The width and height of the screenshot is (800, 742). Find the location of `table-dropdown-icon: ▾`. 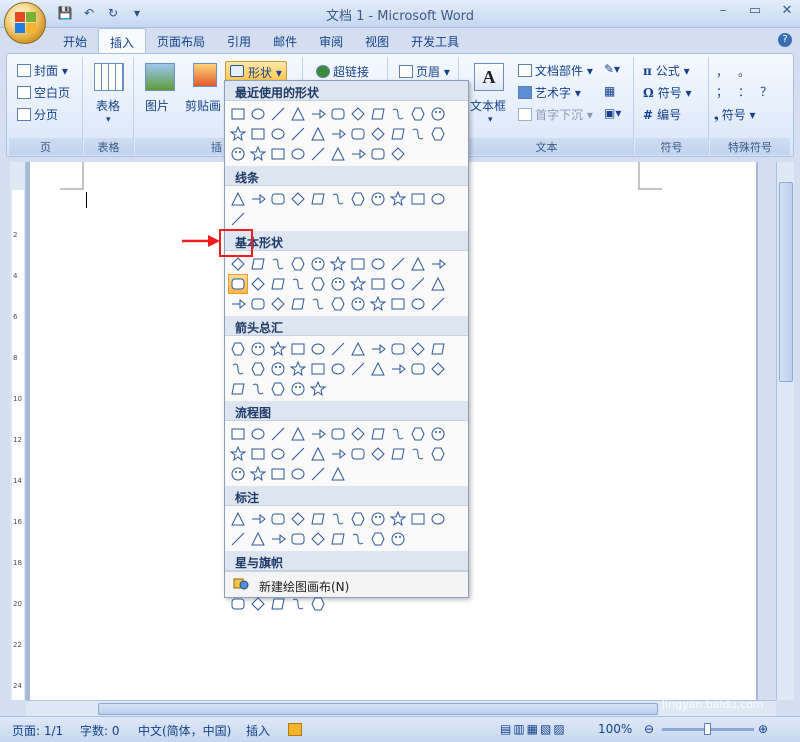

table-dropdown-icon: ▾ is located at coordinates (108, 120).